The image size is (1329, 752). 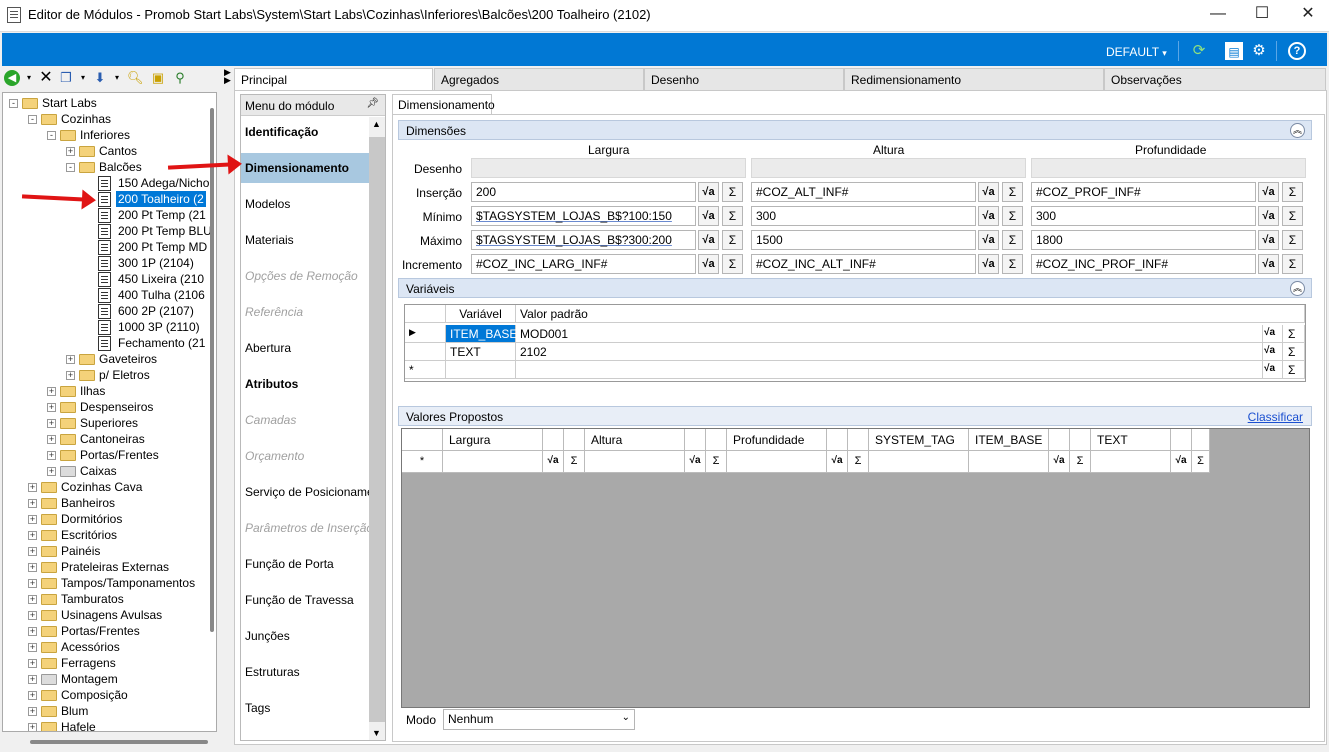 I want to click on tree-item: + Ferragens, so click(x=108, y=663).